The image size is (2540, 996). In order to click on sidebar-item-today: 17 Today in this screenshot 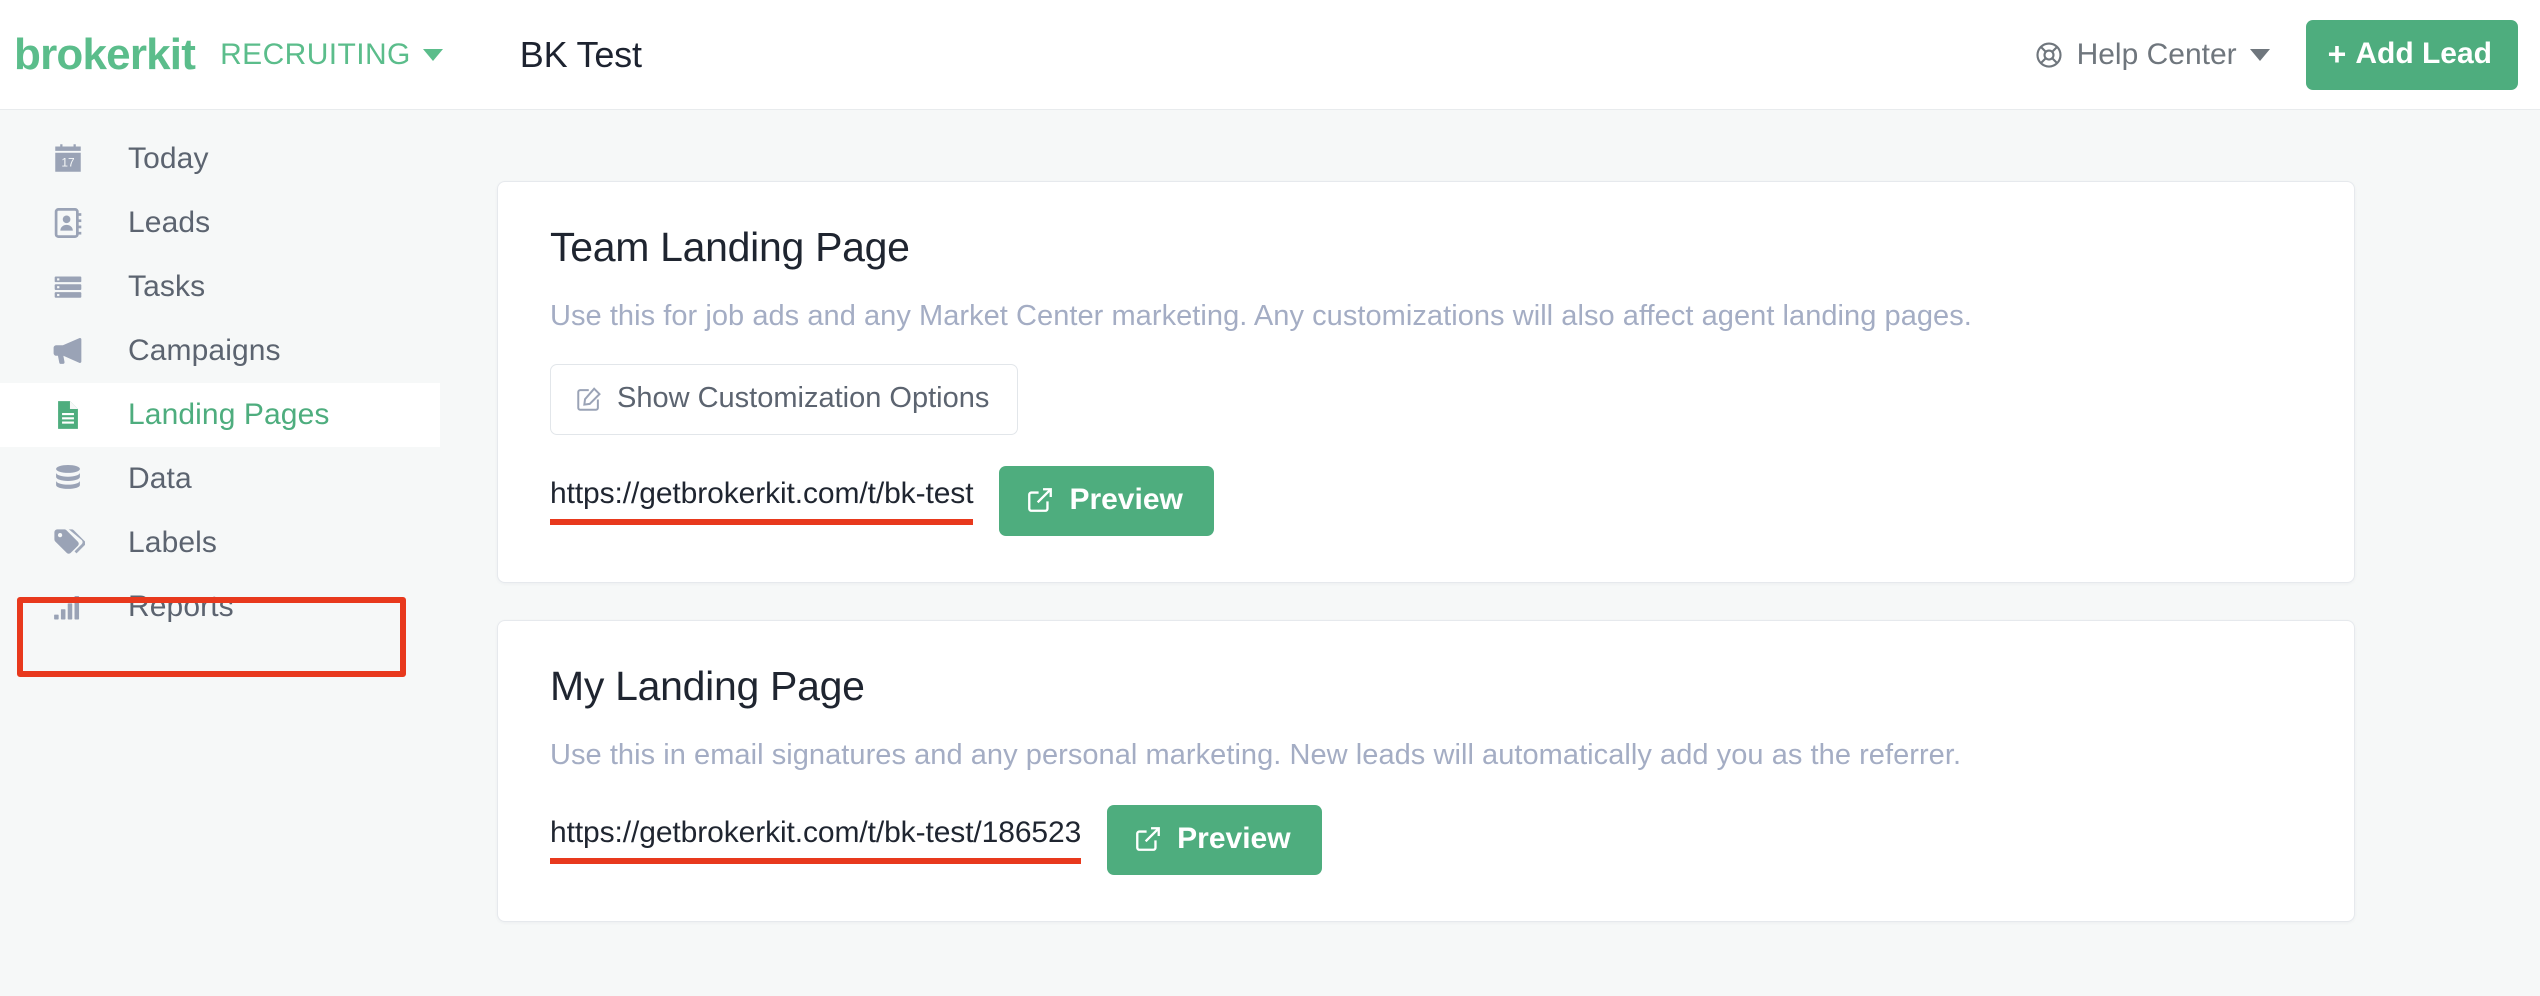, I will do `click(220, 159)`.